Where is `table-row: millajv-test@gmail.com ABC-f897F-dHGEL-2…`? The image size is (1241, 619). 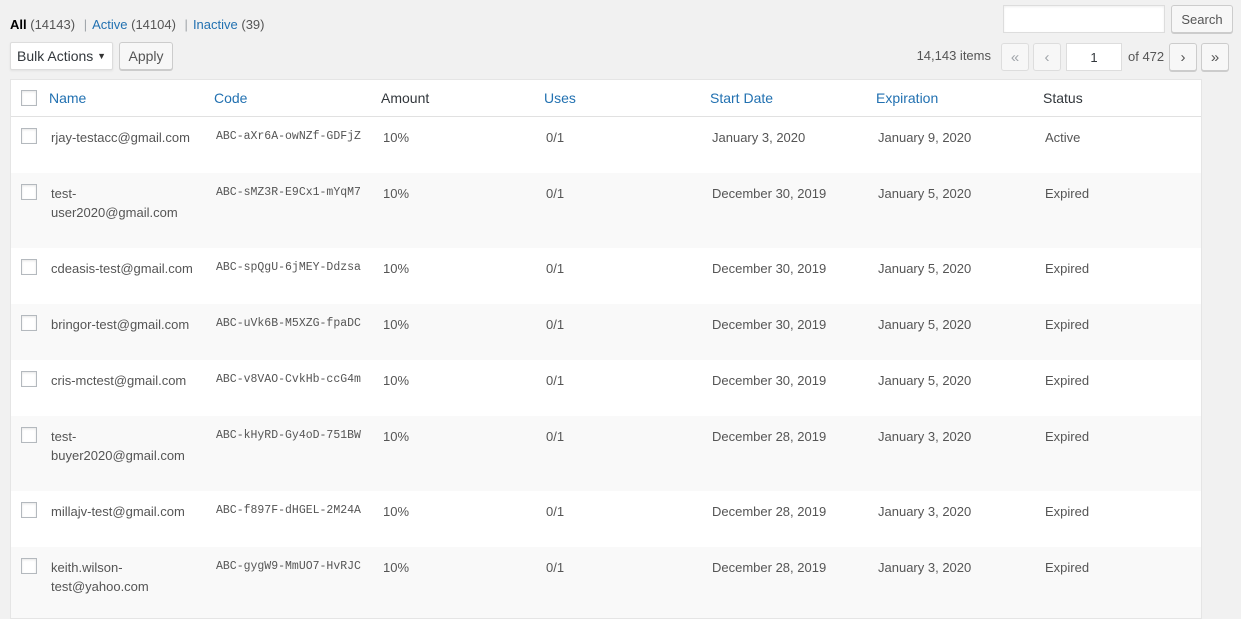
table-row: millajv-test@gmail.com ABC-f897F-dHGEL-2… is located at coordinates (606, 519).